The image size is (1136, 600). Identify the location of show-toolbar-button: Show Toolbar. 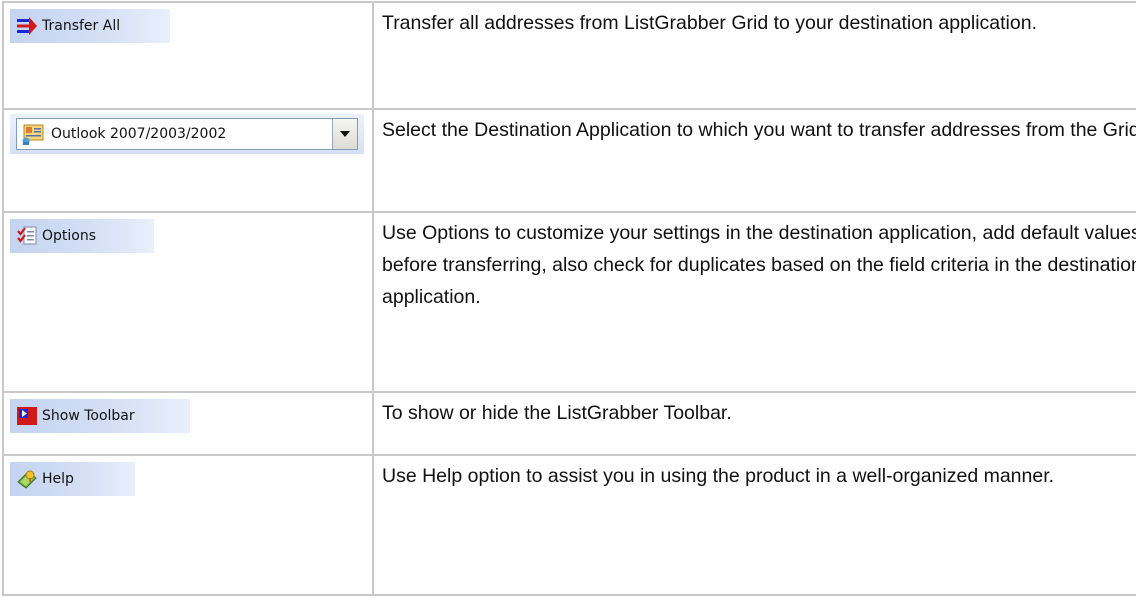
(100, 416).